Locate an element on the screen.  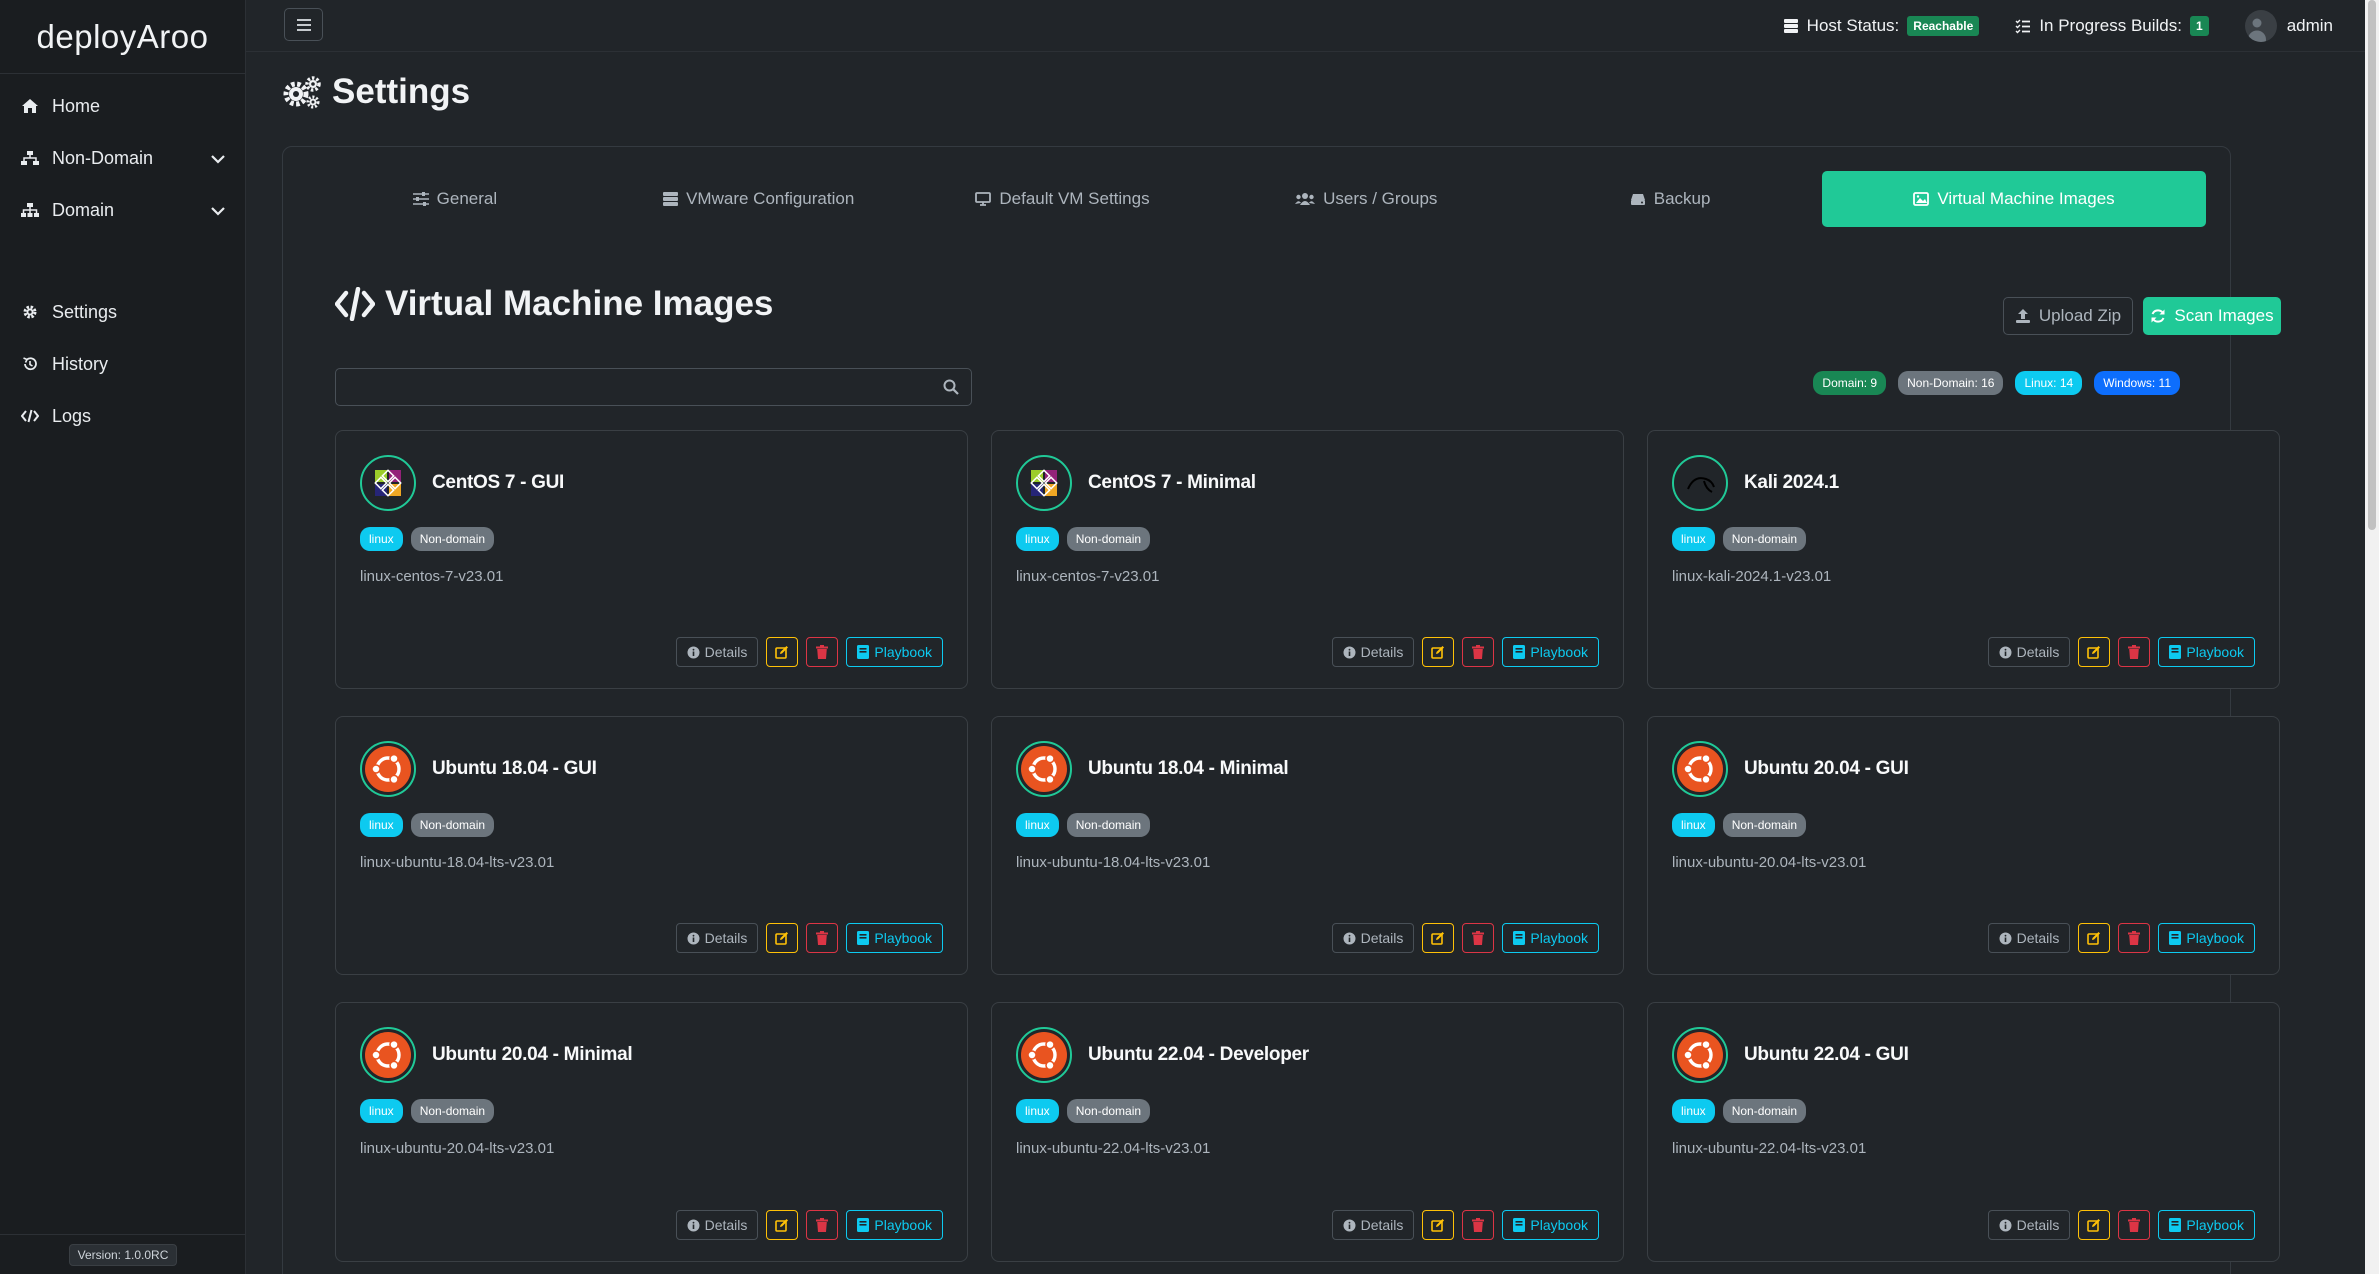
upload-zip-button: Upload Zip is located at coordinates (2068, 316).